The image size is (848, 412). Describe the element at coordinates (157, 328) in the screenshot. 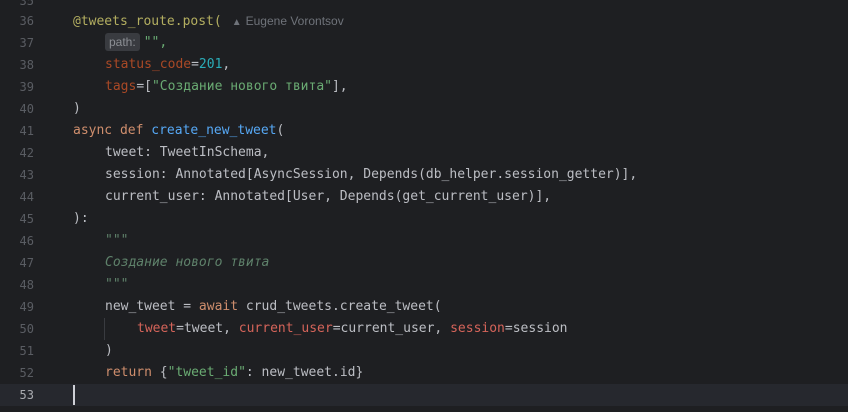

I see `param-name: tweet` at that location.